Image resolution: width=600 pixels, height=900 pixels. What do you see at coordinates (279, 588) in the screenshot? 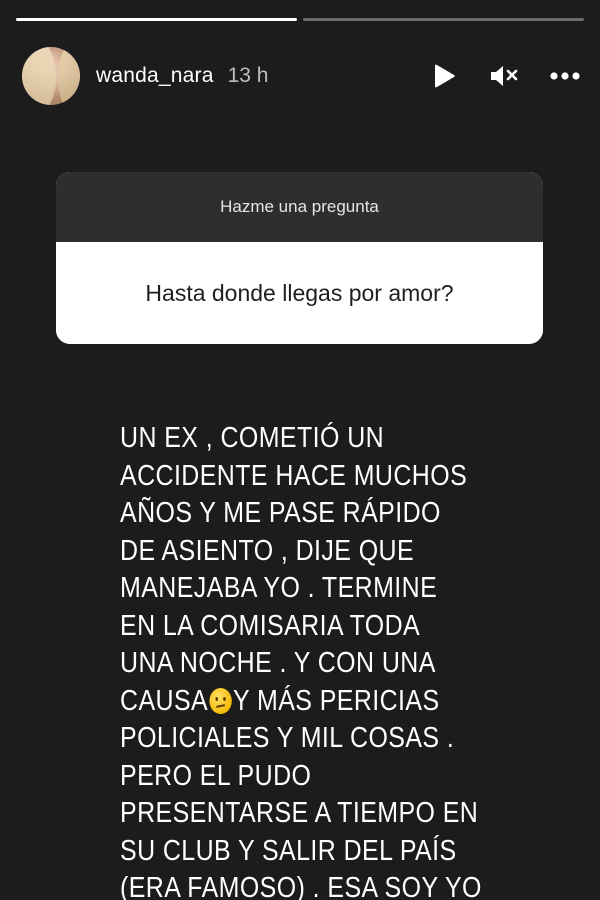
I see `answer-line: MANEJABA YO . TERMINE` at bounding box center [279, 588].